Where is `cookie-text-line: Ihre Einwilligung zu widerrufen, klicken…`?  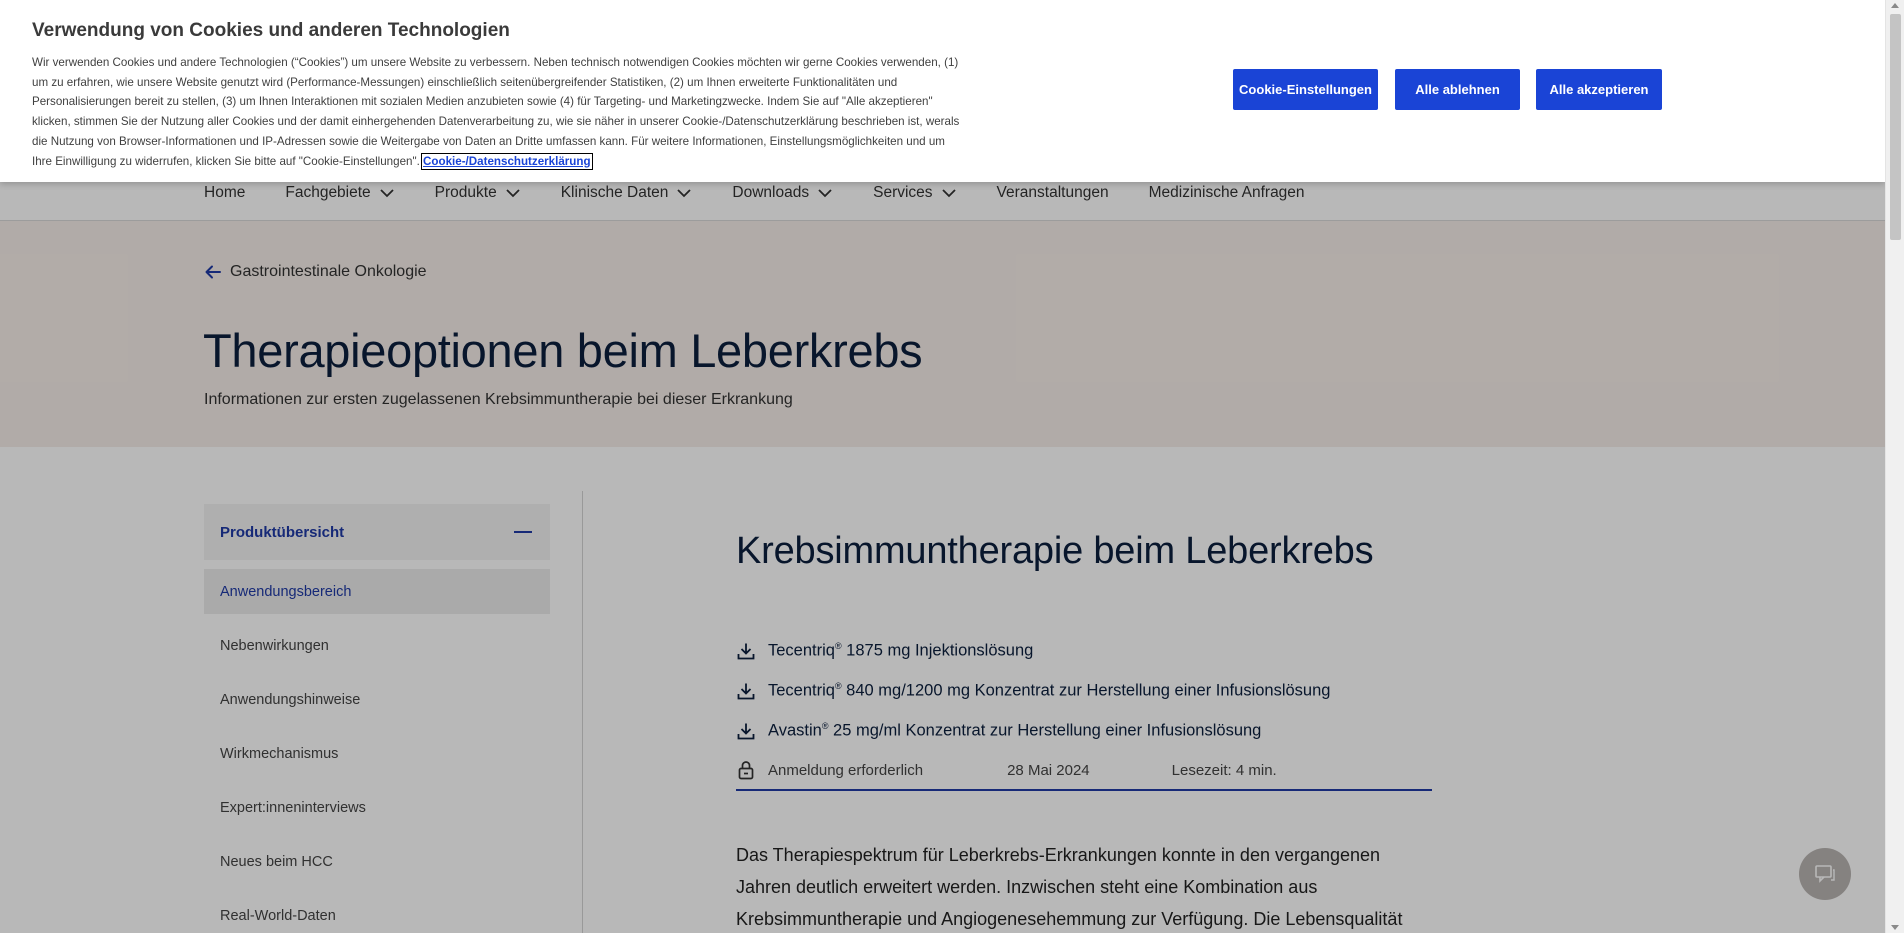 cookie-text-line: Ihre Einwilligung zu widerrufen, klicken… is located at coordinates (537, 162).